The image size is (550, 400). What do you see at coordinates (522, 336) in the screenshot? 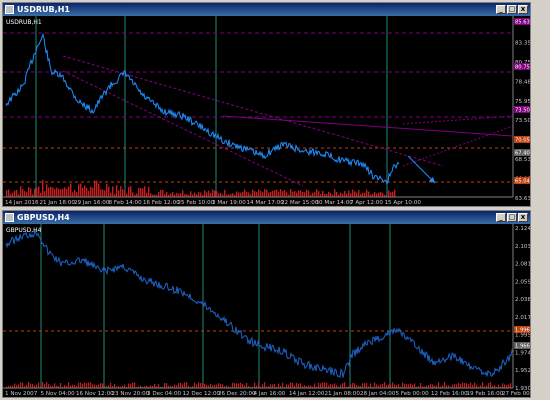
I see `price-axis-label: 1.99520` at bounding box center [522, 336].